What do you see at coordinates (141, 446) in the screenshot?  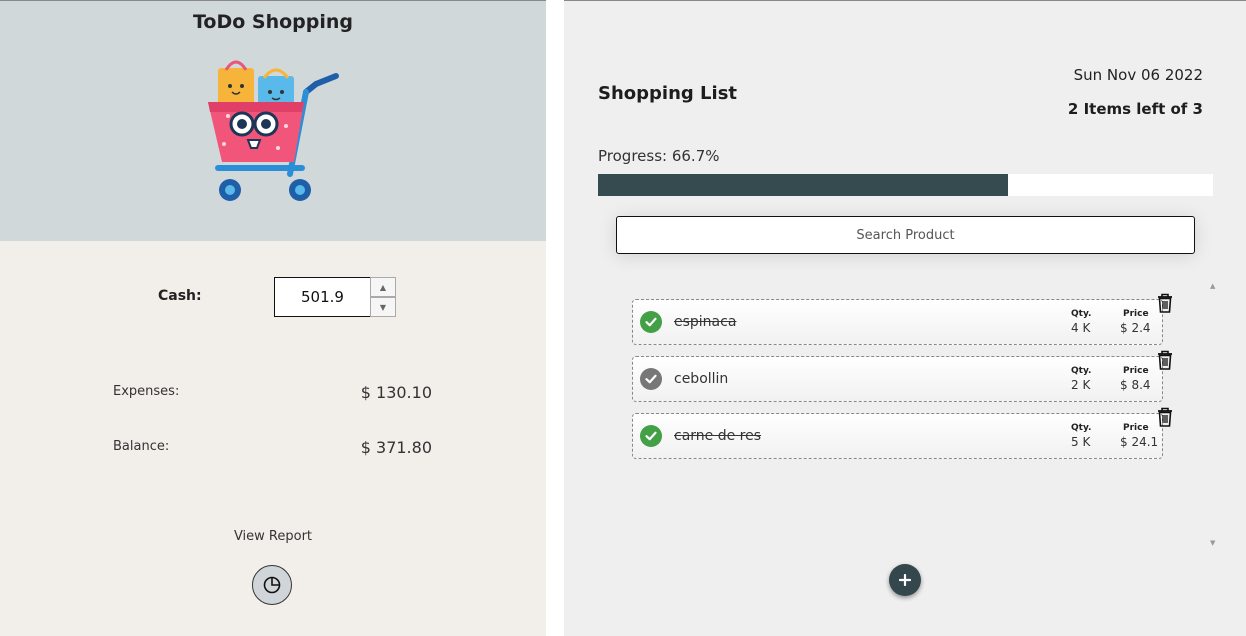 I see `balance-label: Balance:` at bounding box center [141, 446].